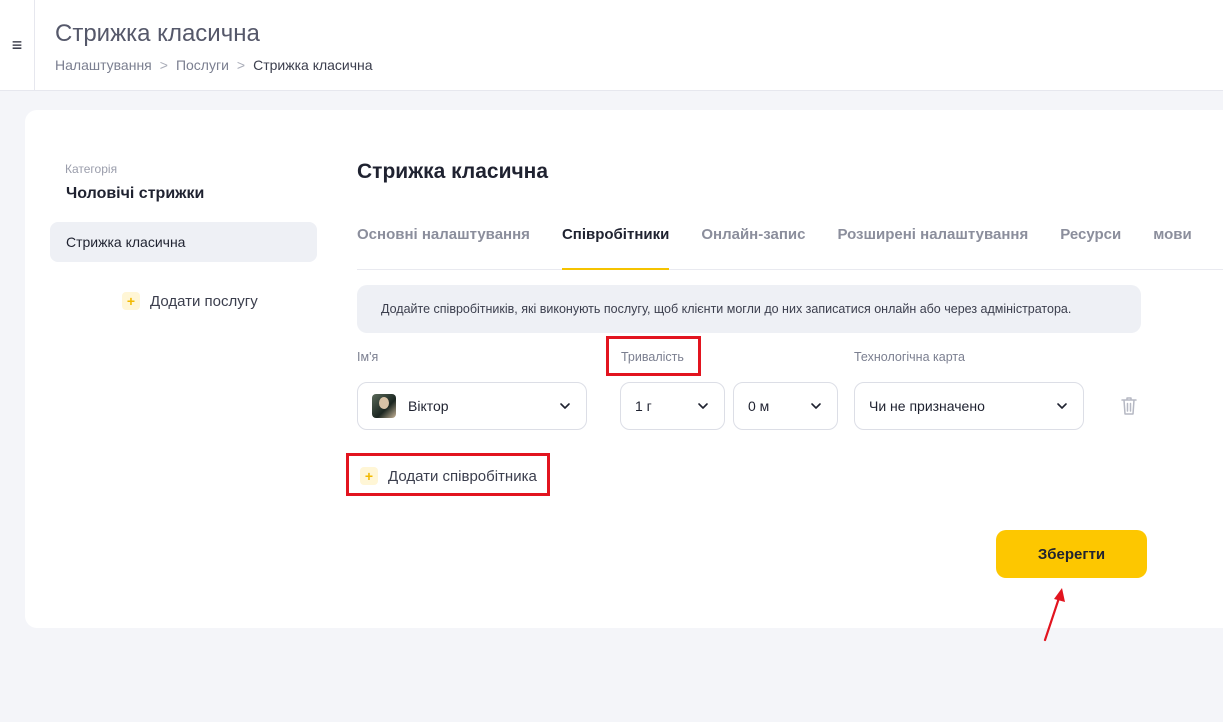 Image resolution: width=1223 pixels, height=722 pixels. Describe the element at coordinates (103, 65) in the screenshot. I see `breadcrumb-item-settings: Налаштування` at that location.